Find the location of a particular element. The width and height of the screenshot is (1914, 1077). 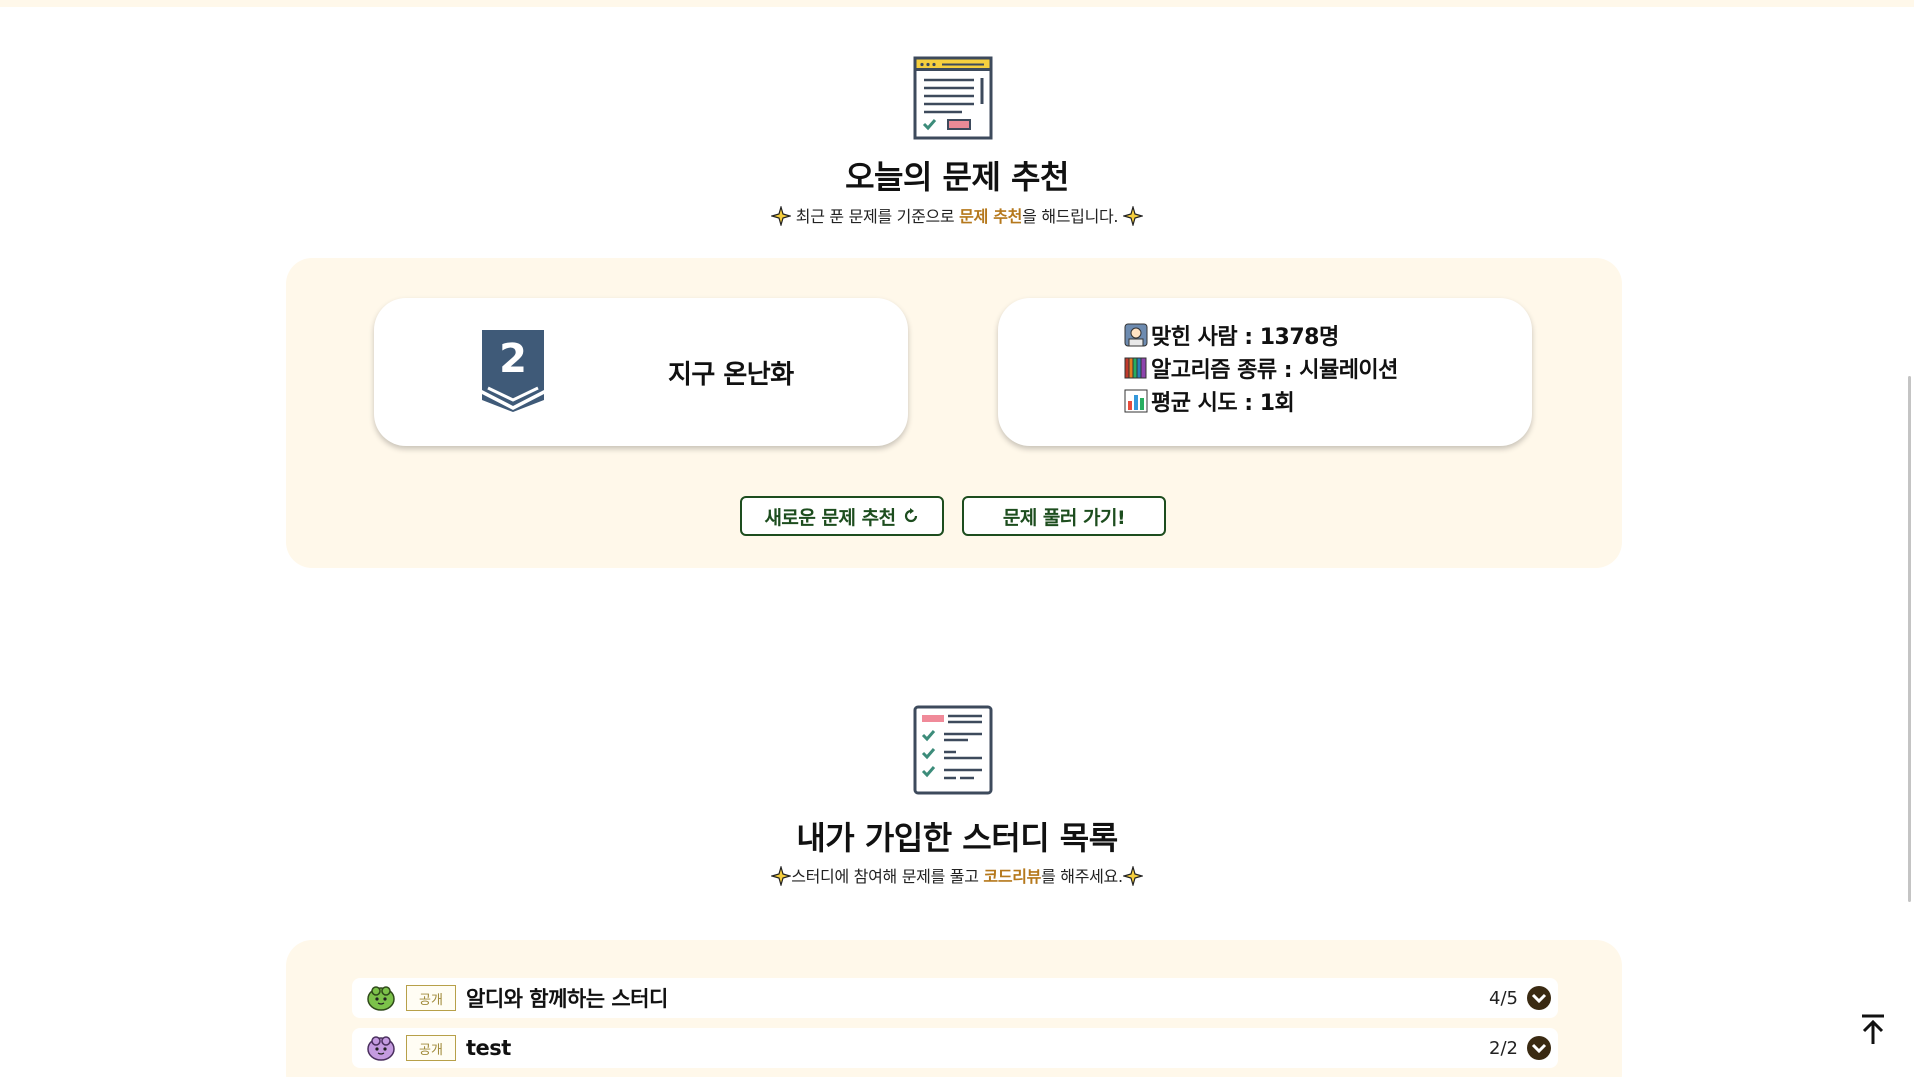

go-solve-label: 문제 풀러 가기! is located at coordinates (1064, 517).